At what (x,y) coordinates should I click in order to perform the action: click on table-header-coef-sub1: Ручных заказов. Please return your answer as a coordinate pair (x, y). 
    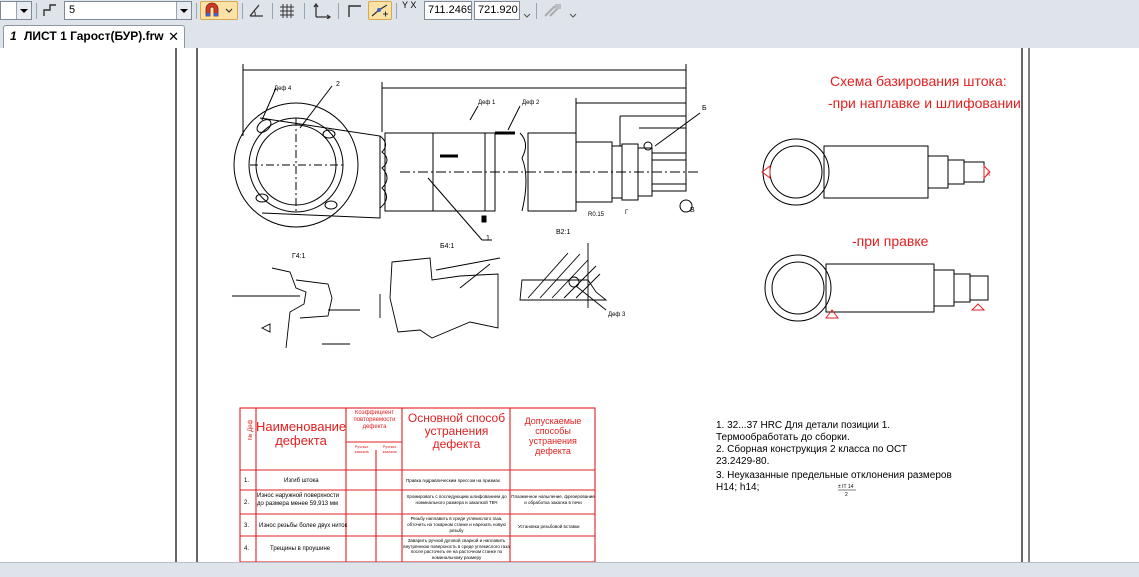
    Looking at the image, I should click on (361, 449).